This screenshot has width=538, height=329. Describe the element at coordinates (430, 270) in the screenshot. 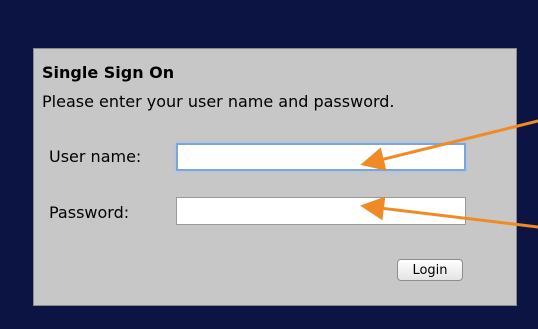

I see `login-button: Login` at that location.